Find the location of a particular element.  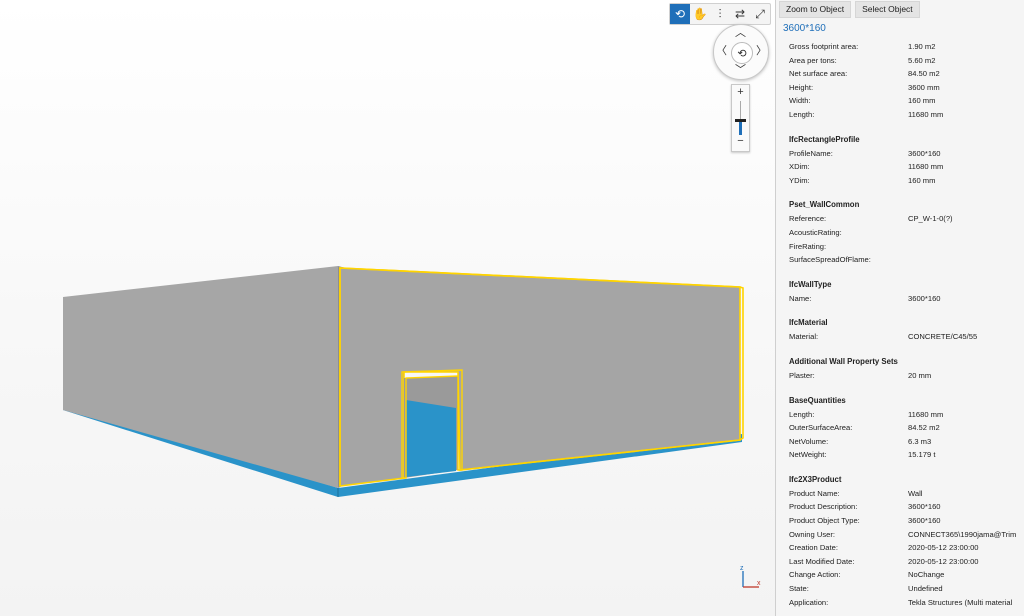

panel-toolbar: Zoom to Object Select Object is located at coordinates (900, 9).